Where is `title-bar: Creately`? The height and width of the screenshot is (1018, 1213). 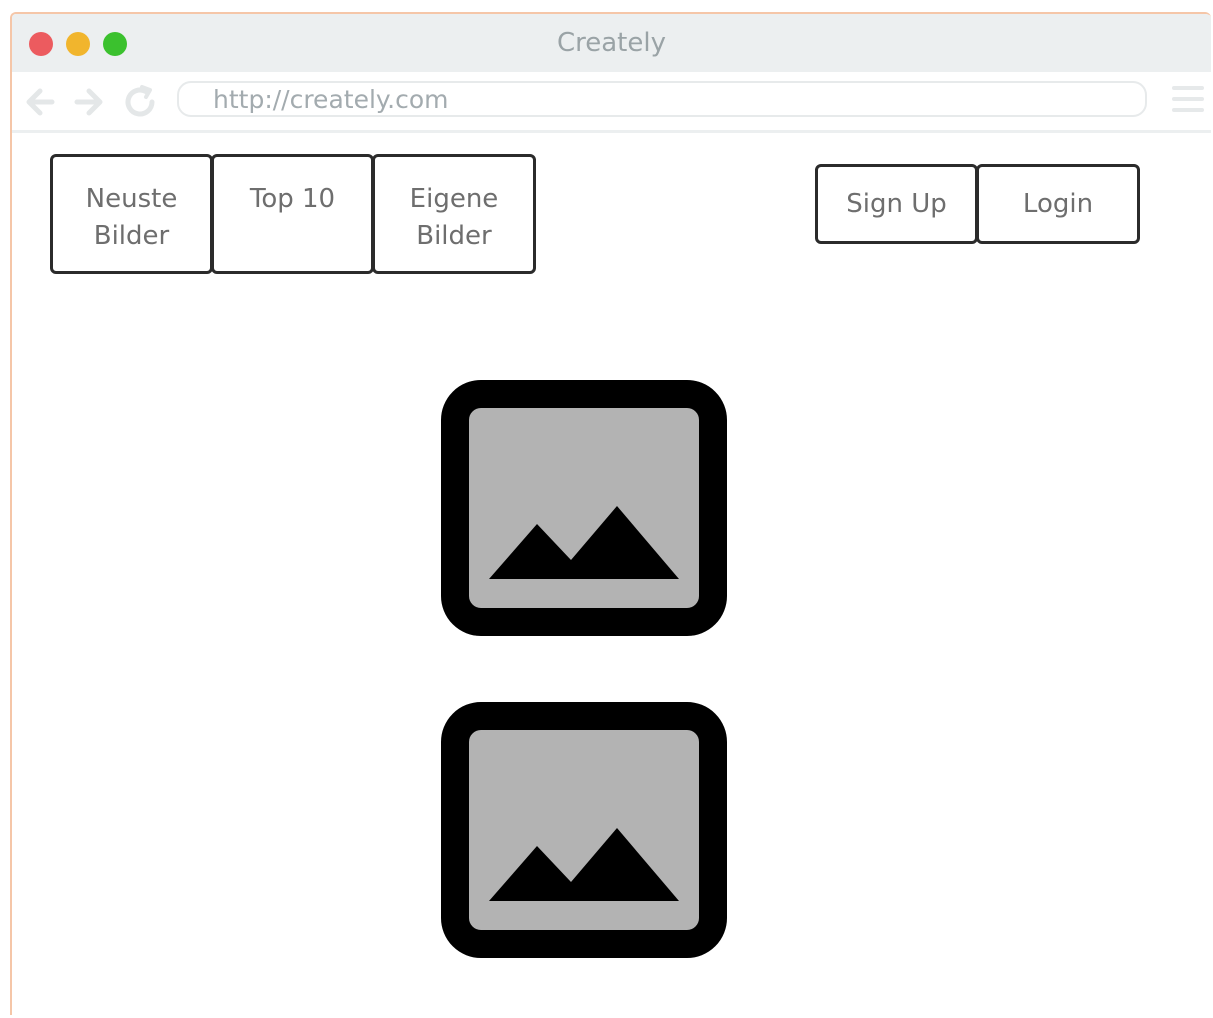
title-bar: Creately is located at coordinates (611, 43).